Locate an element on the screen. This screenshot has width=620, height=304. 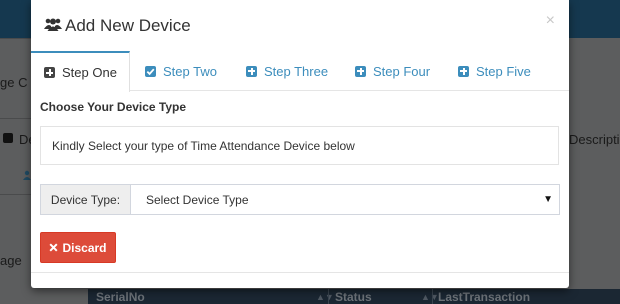
device-type-label: Device Type: is located at coordinates (86, 199).